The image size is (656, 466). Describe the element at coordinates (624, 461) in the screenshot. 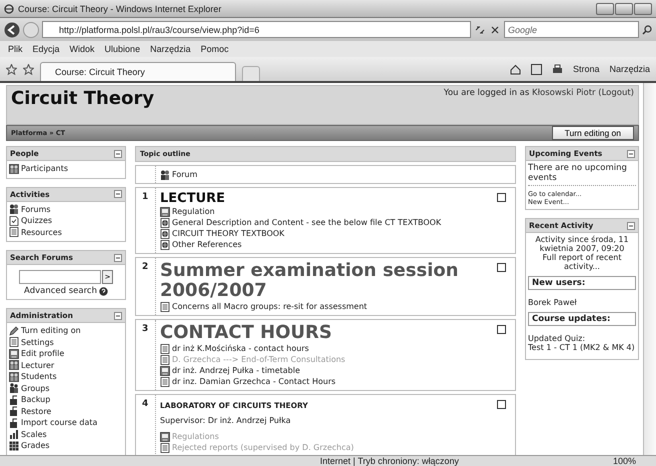

I see `zoom-level: 100%` at that location.